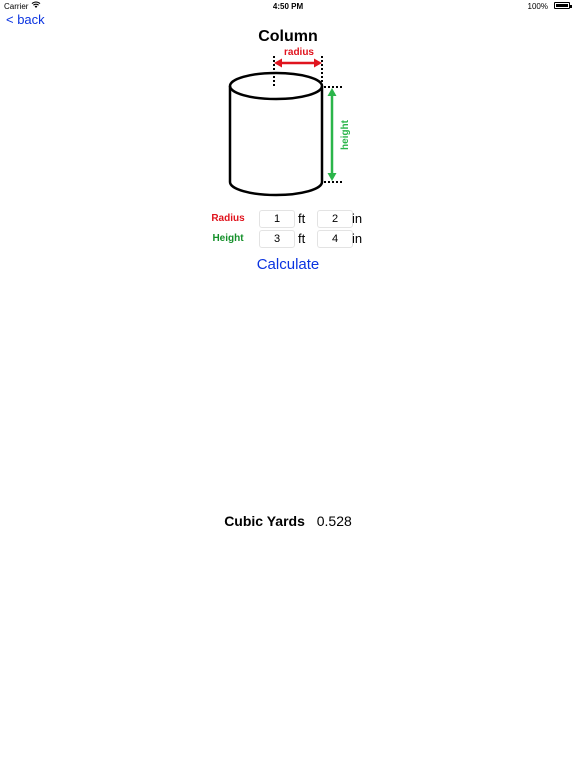  I want to click on clock: 4:50 PM, so click(288, 6).